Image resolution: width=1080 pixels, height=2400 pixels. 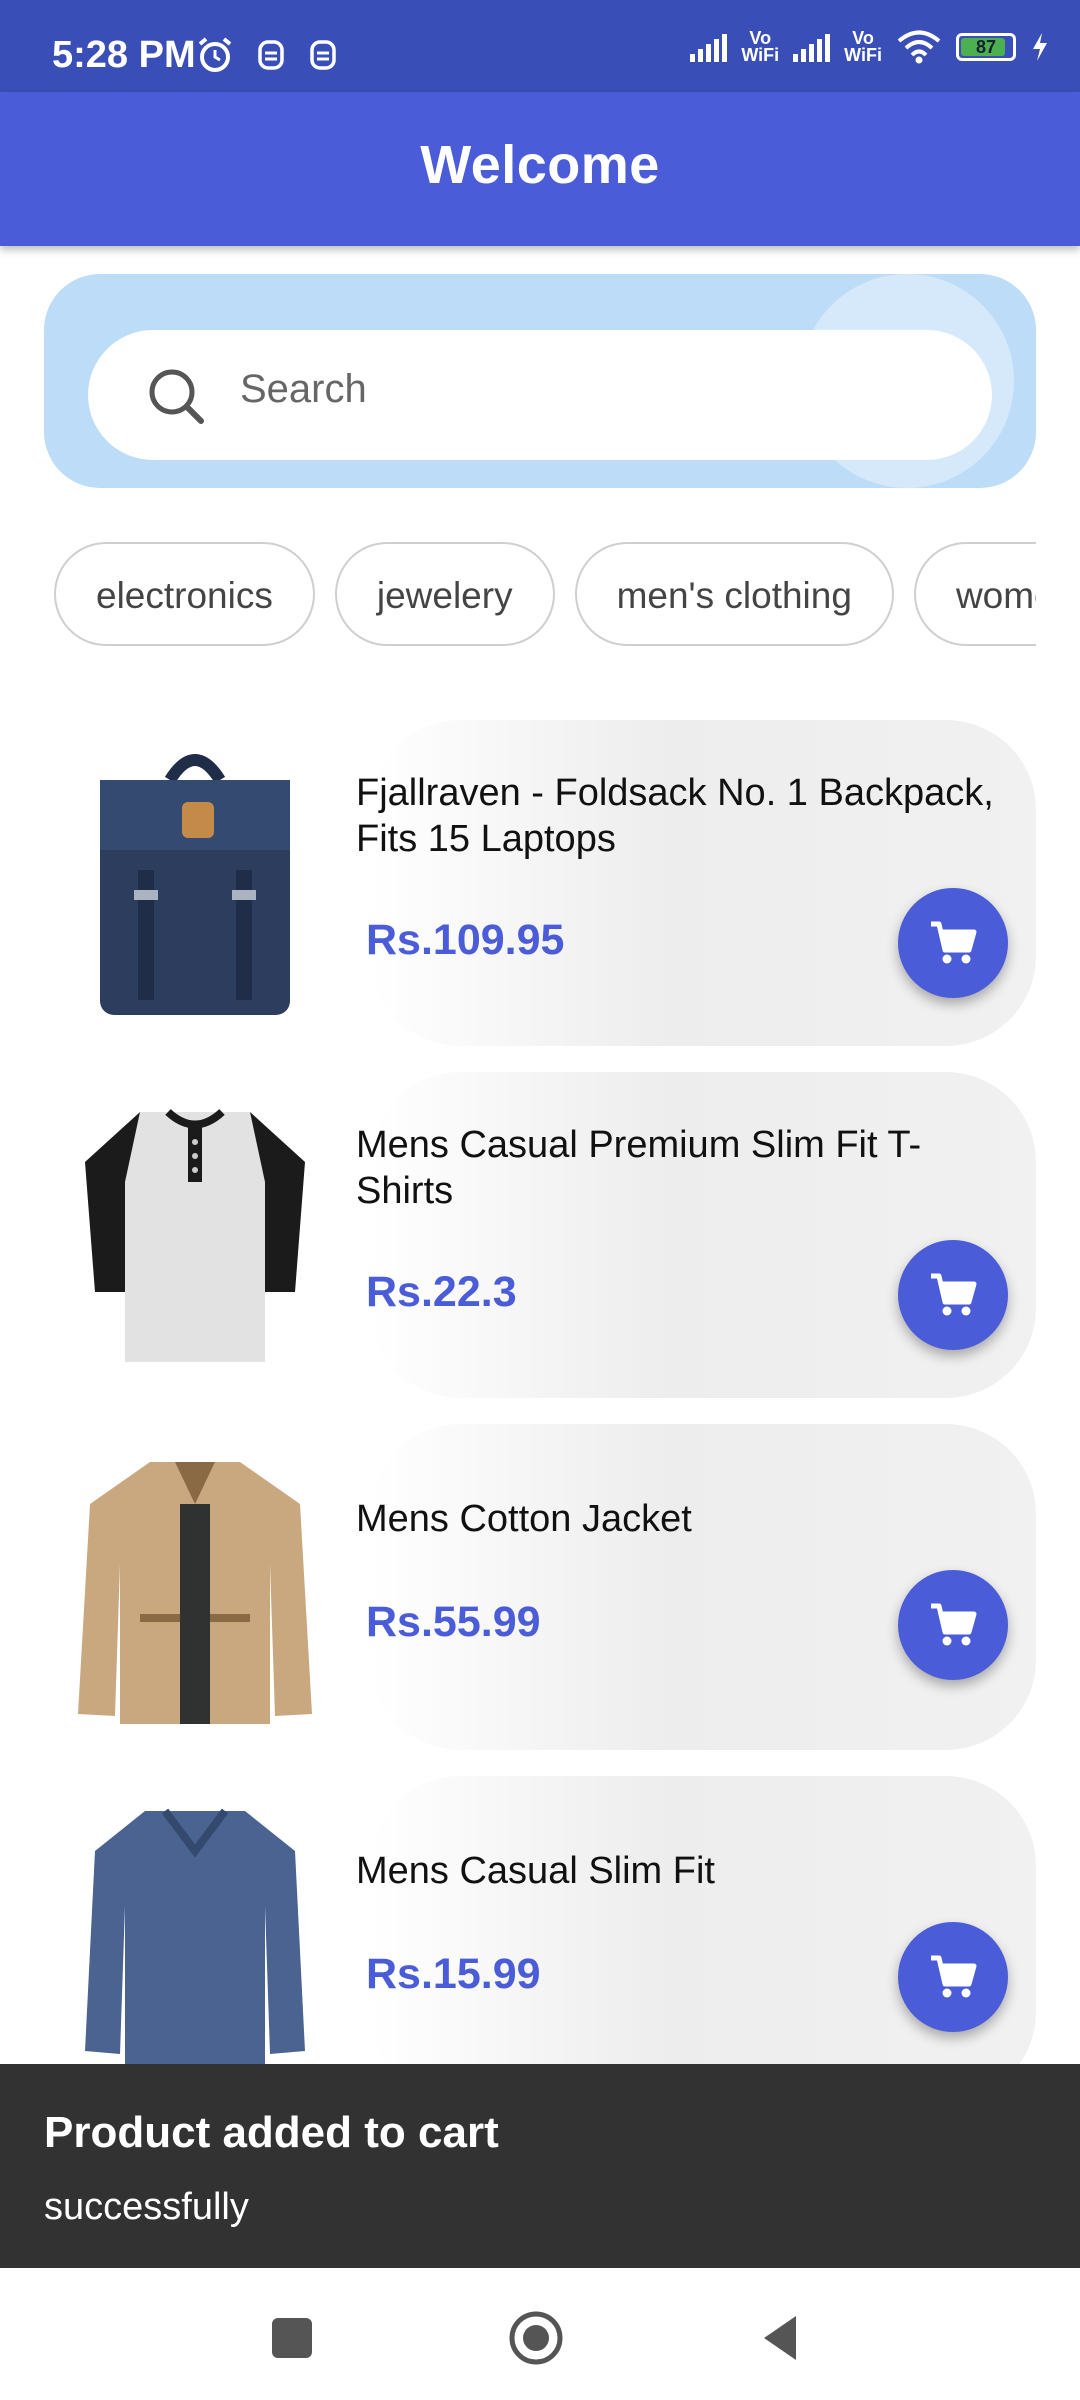 I want to click on product-name: Mens Casual Premium Slim Fit T-Shirts, so click(x=639, y=1168).